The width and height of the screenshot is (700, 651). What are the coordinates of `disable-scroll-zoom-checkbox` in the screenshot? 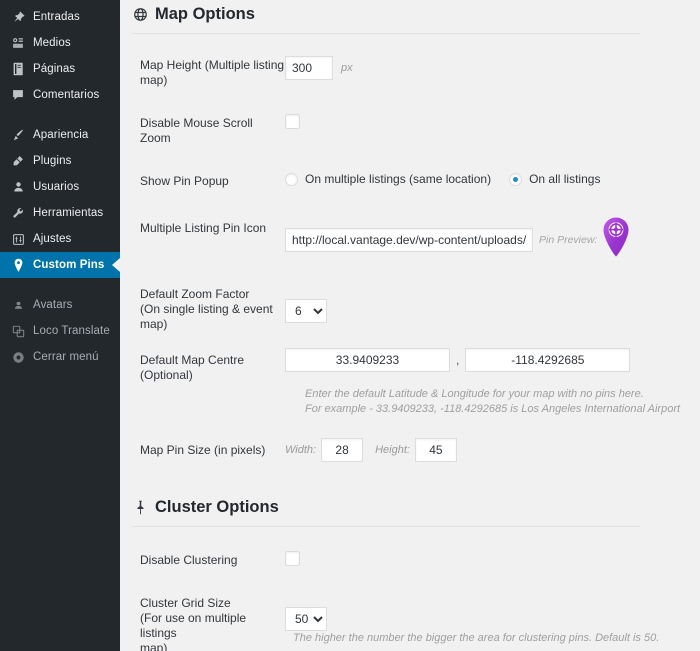 It's located at (292, 121).